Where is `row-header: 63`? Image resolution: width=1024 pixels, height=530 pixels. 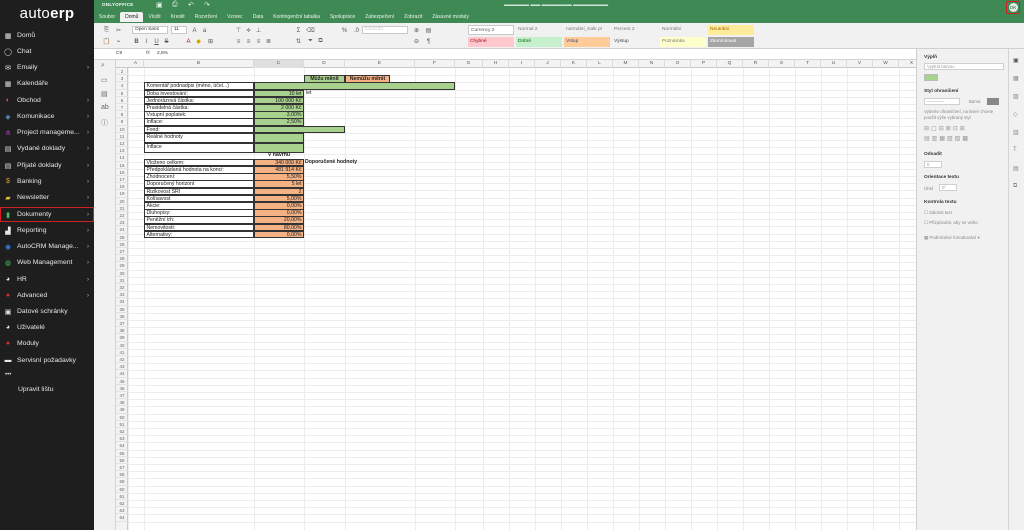 row-header: 63 is located at coordinates (122, 511).